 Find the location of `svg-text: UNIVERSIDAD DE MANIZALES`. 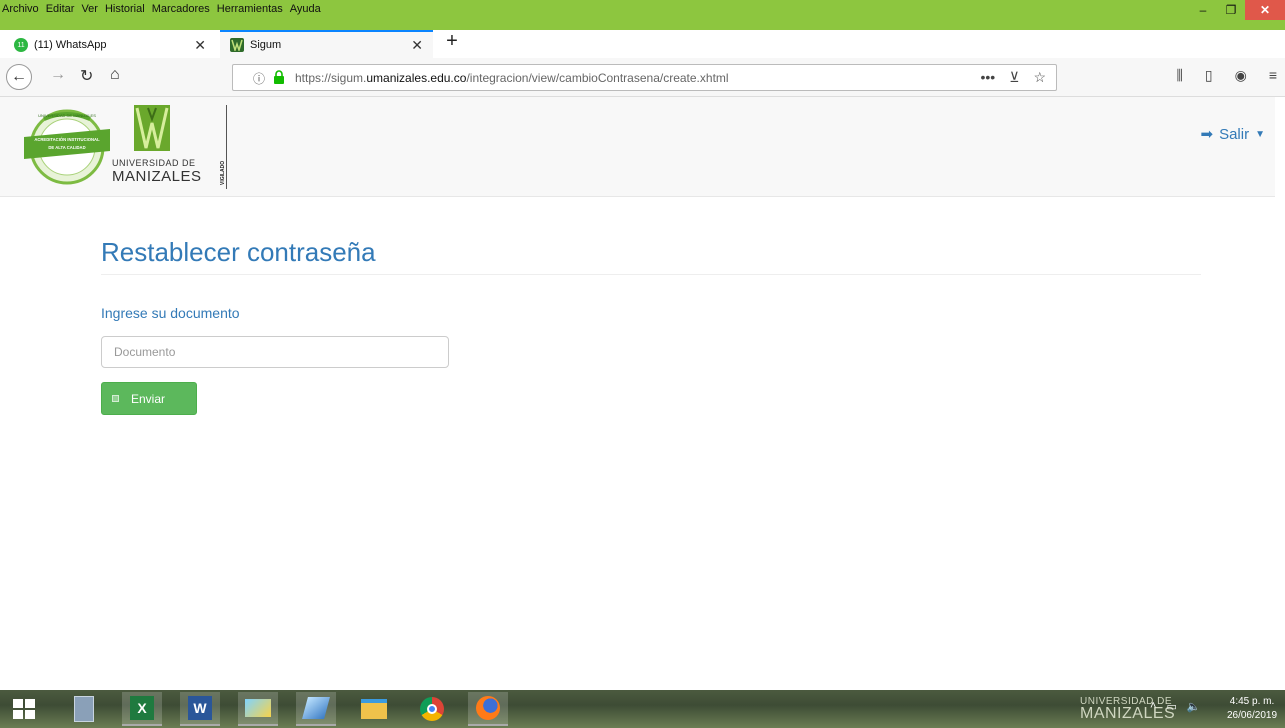

svg-text: UNIVERSIDAD DE MANIZALES is located at coordinates (67, 115).